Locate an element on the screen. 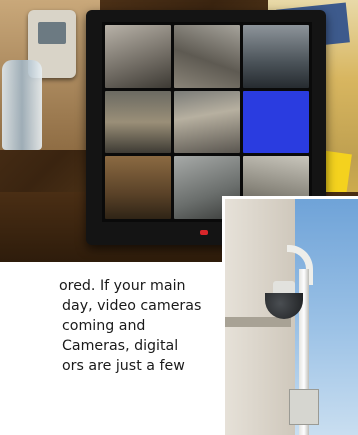 The width and height of the screenshot is (358, 435). power-led-icon is located at coordinates (204, 232).